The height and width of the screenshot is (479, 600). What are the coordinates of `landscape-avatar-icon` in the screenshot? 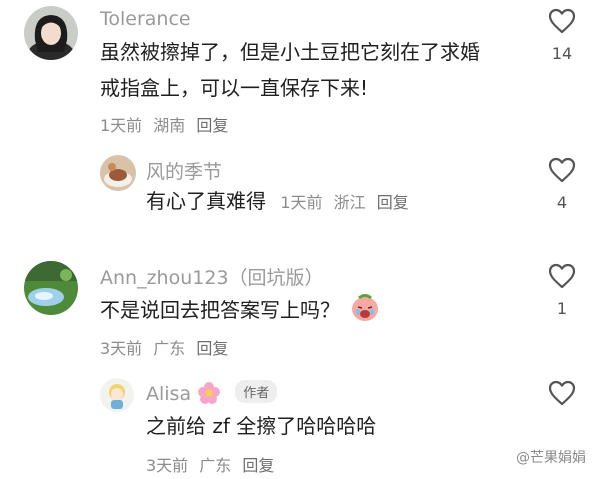 It's located at (51, 288).